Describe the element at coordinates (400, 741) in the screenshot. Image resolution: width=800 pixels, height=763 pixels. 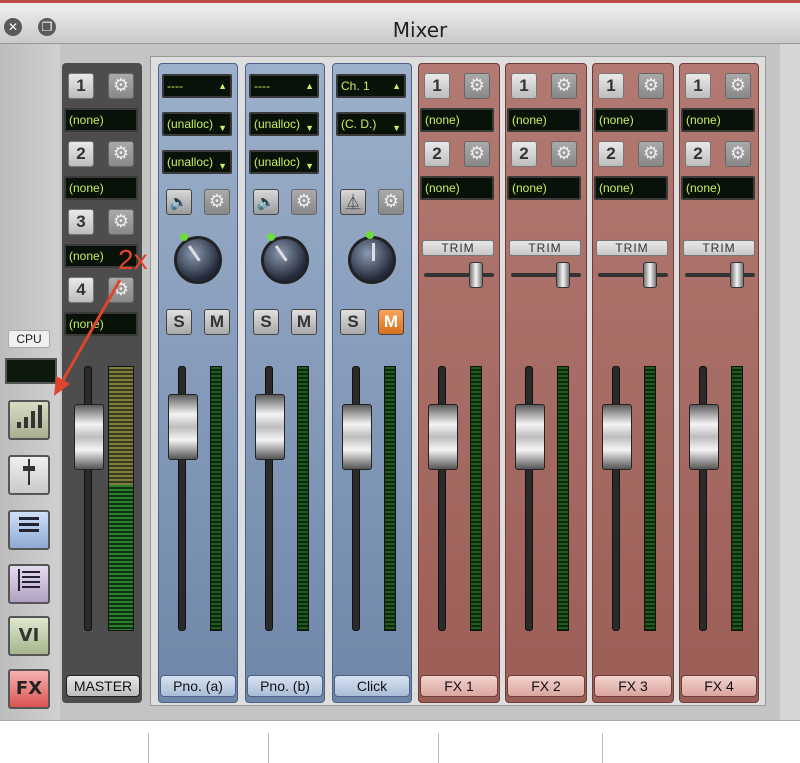
I see `bottom-status-bar` at that location.